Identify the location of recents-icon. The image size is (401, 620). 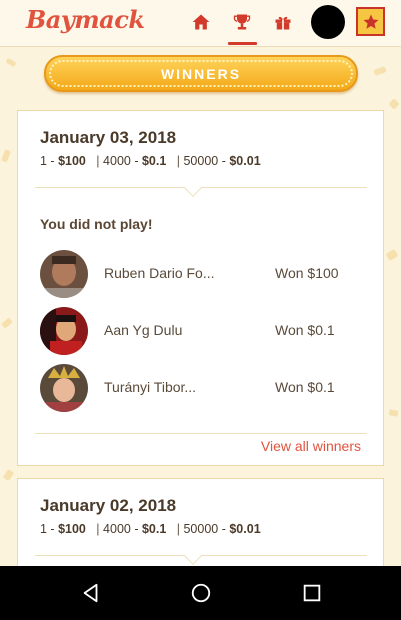
(312, 593).